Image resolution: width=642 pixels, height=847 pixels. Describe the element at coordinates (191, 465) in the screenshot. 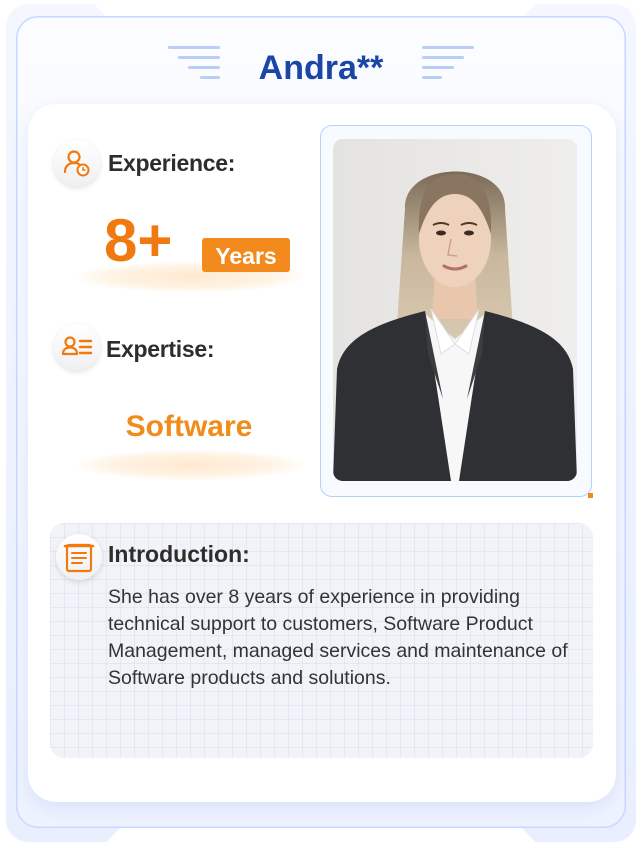

I see `expertise-glow` at that location.